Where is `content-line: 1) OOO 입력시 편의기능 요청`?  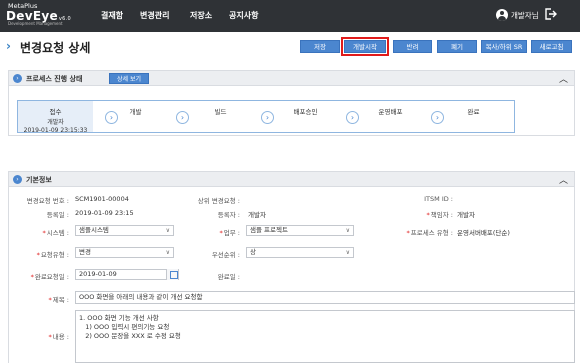 content-line: 1) OOO 입력시 편의기능 요청 is located at coordinates (124, 327).